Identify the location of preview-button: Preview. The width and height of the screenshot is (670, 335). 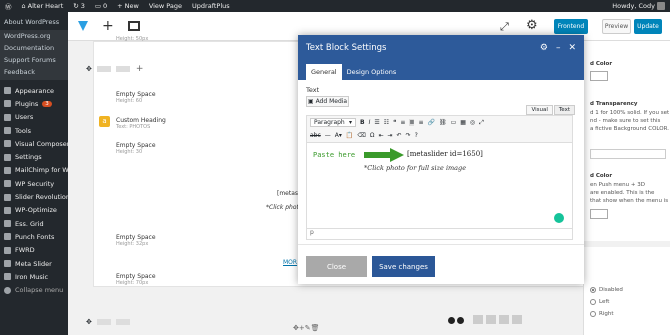
(616, 26).